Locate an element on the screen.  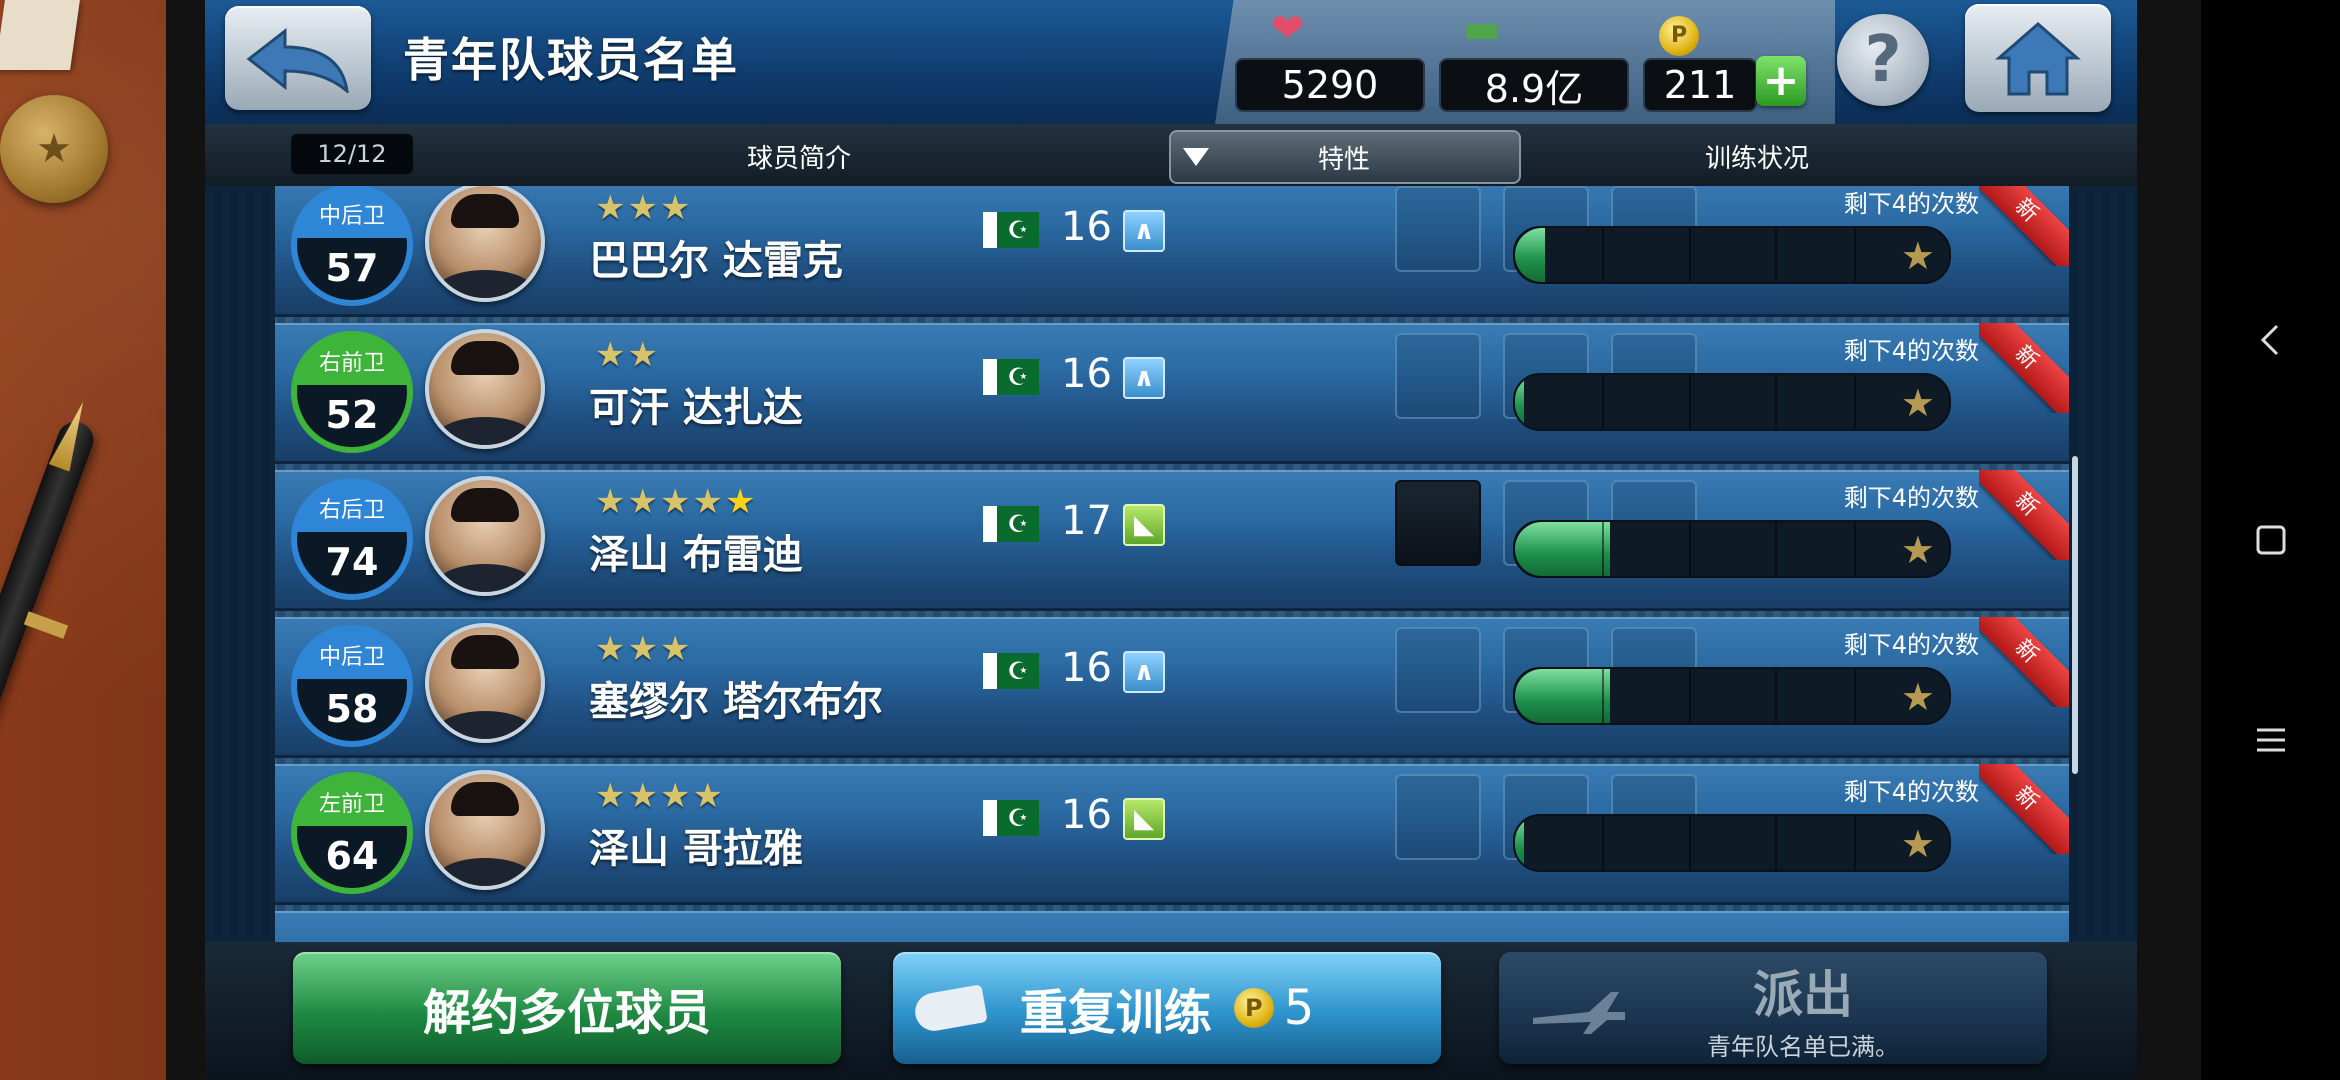
player-name: 巴巴尔 达雷克 is located at coordinates (716, 261).